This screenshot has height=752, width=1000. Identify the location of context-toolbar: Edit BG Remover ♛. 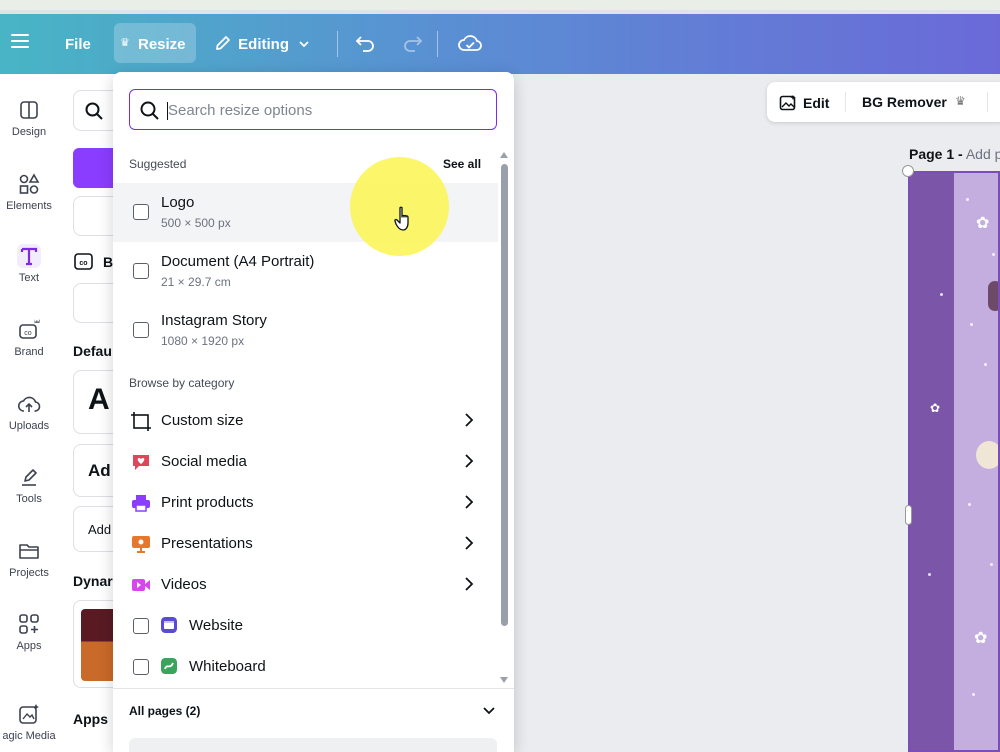
(883, 102).